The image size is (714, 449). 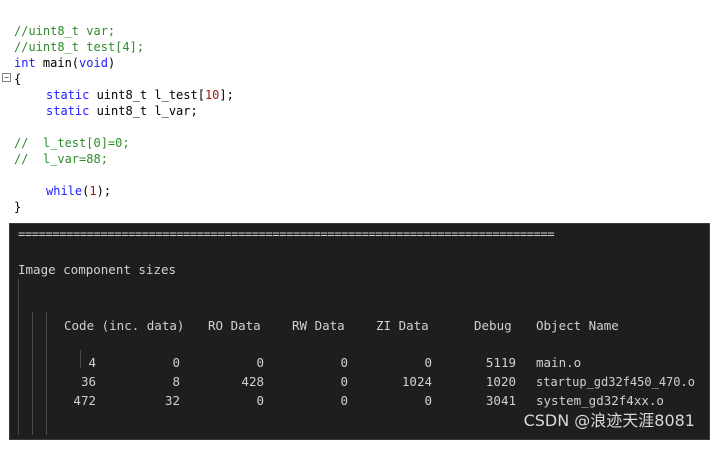 What do you see at coordinates (318, 325) in the screenshot?
I see `column-header-rw: RW Data` at bounding box center [318, 325].